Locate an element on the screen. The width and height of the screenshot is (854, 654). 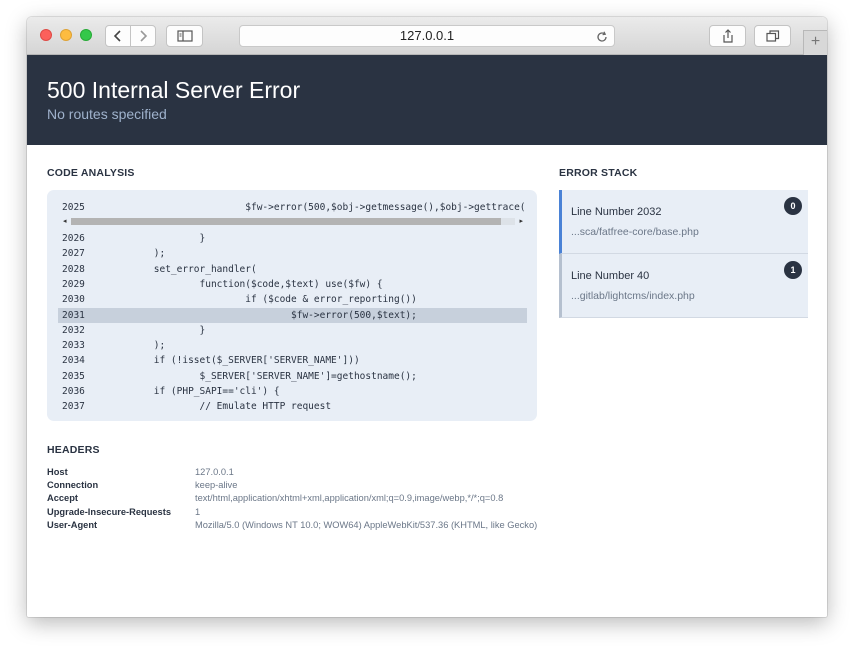
share-icon is located at coordinates (727, 36).